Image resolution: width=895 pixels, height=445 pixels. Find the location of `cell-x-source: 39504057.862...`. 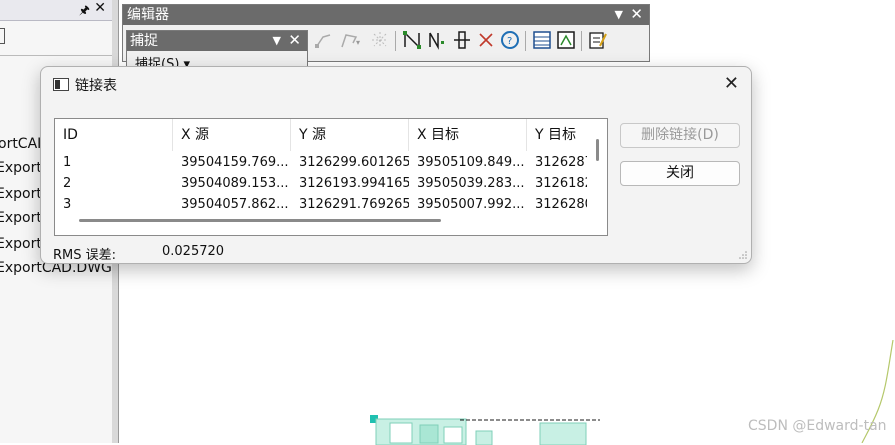

cell-x-source: 39504057.862... is located at coordinates (235, 204).